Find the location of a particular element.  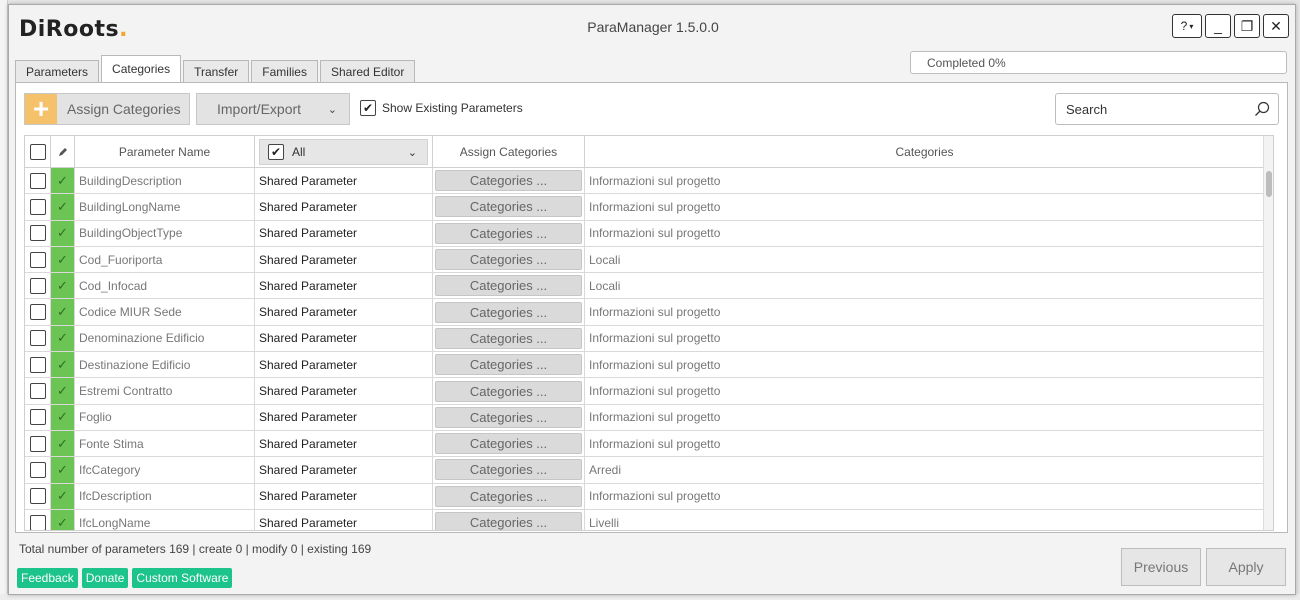

select-all-checkbox is located at coordinates (37, 152).